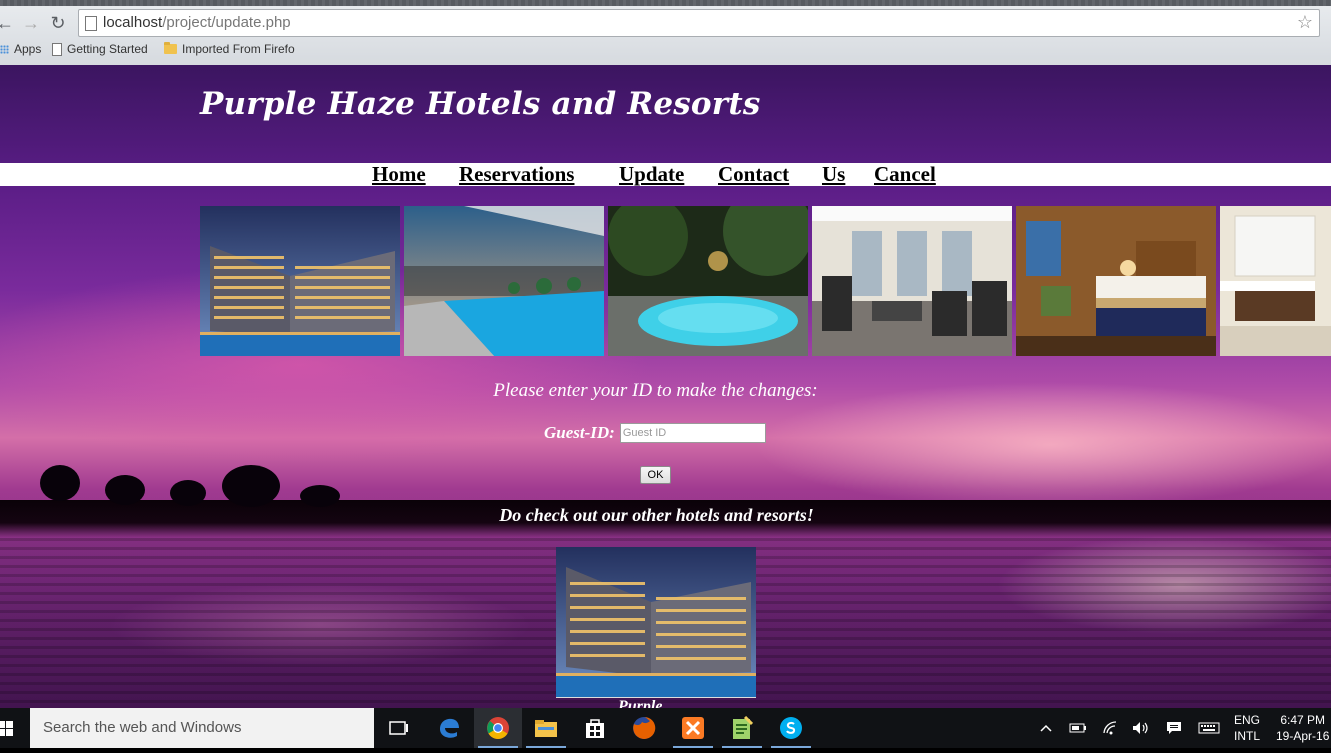 The image size is (1331, 753). What do you see at coordinates (20, 49) in the screenshot?
I see `bookmark-apps: Apps` at bounding box center [20, 49].